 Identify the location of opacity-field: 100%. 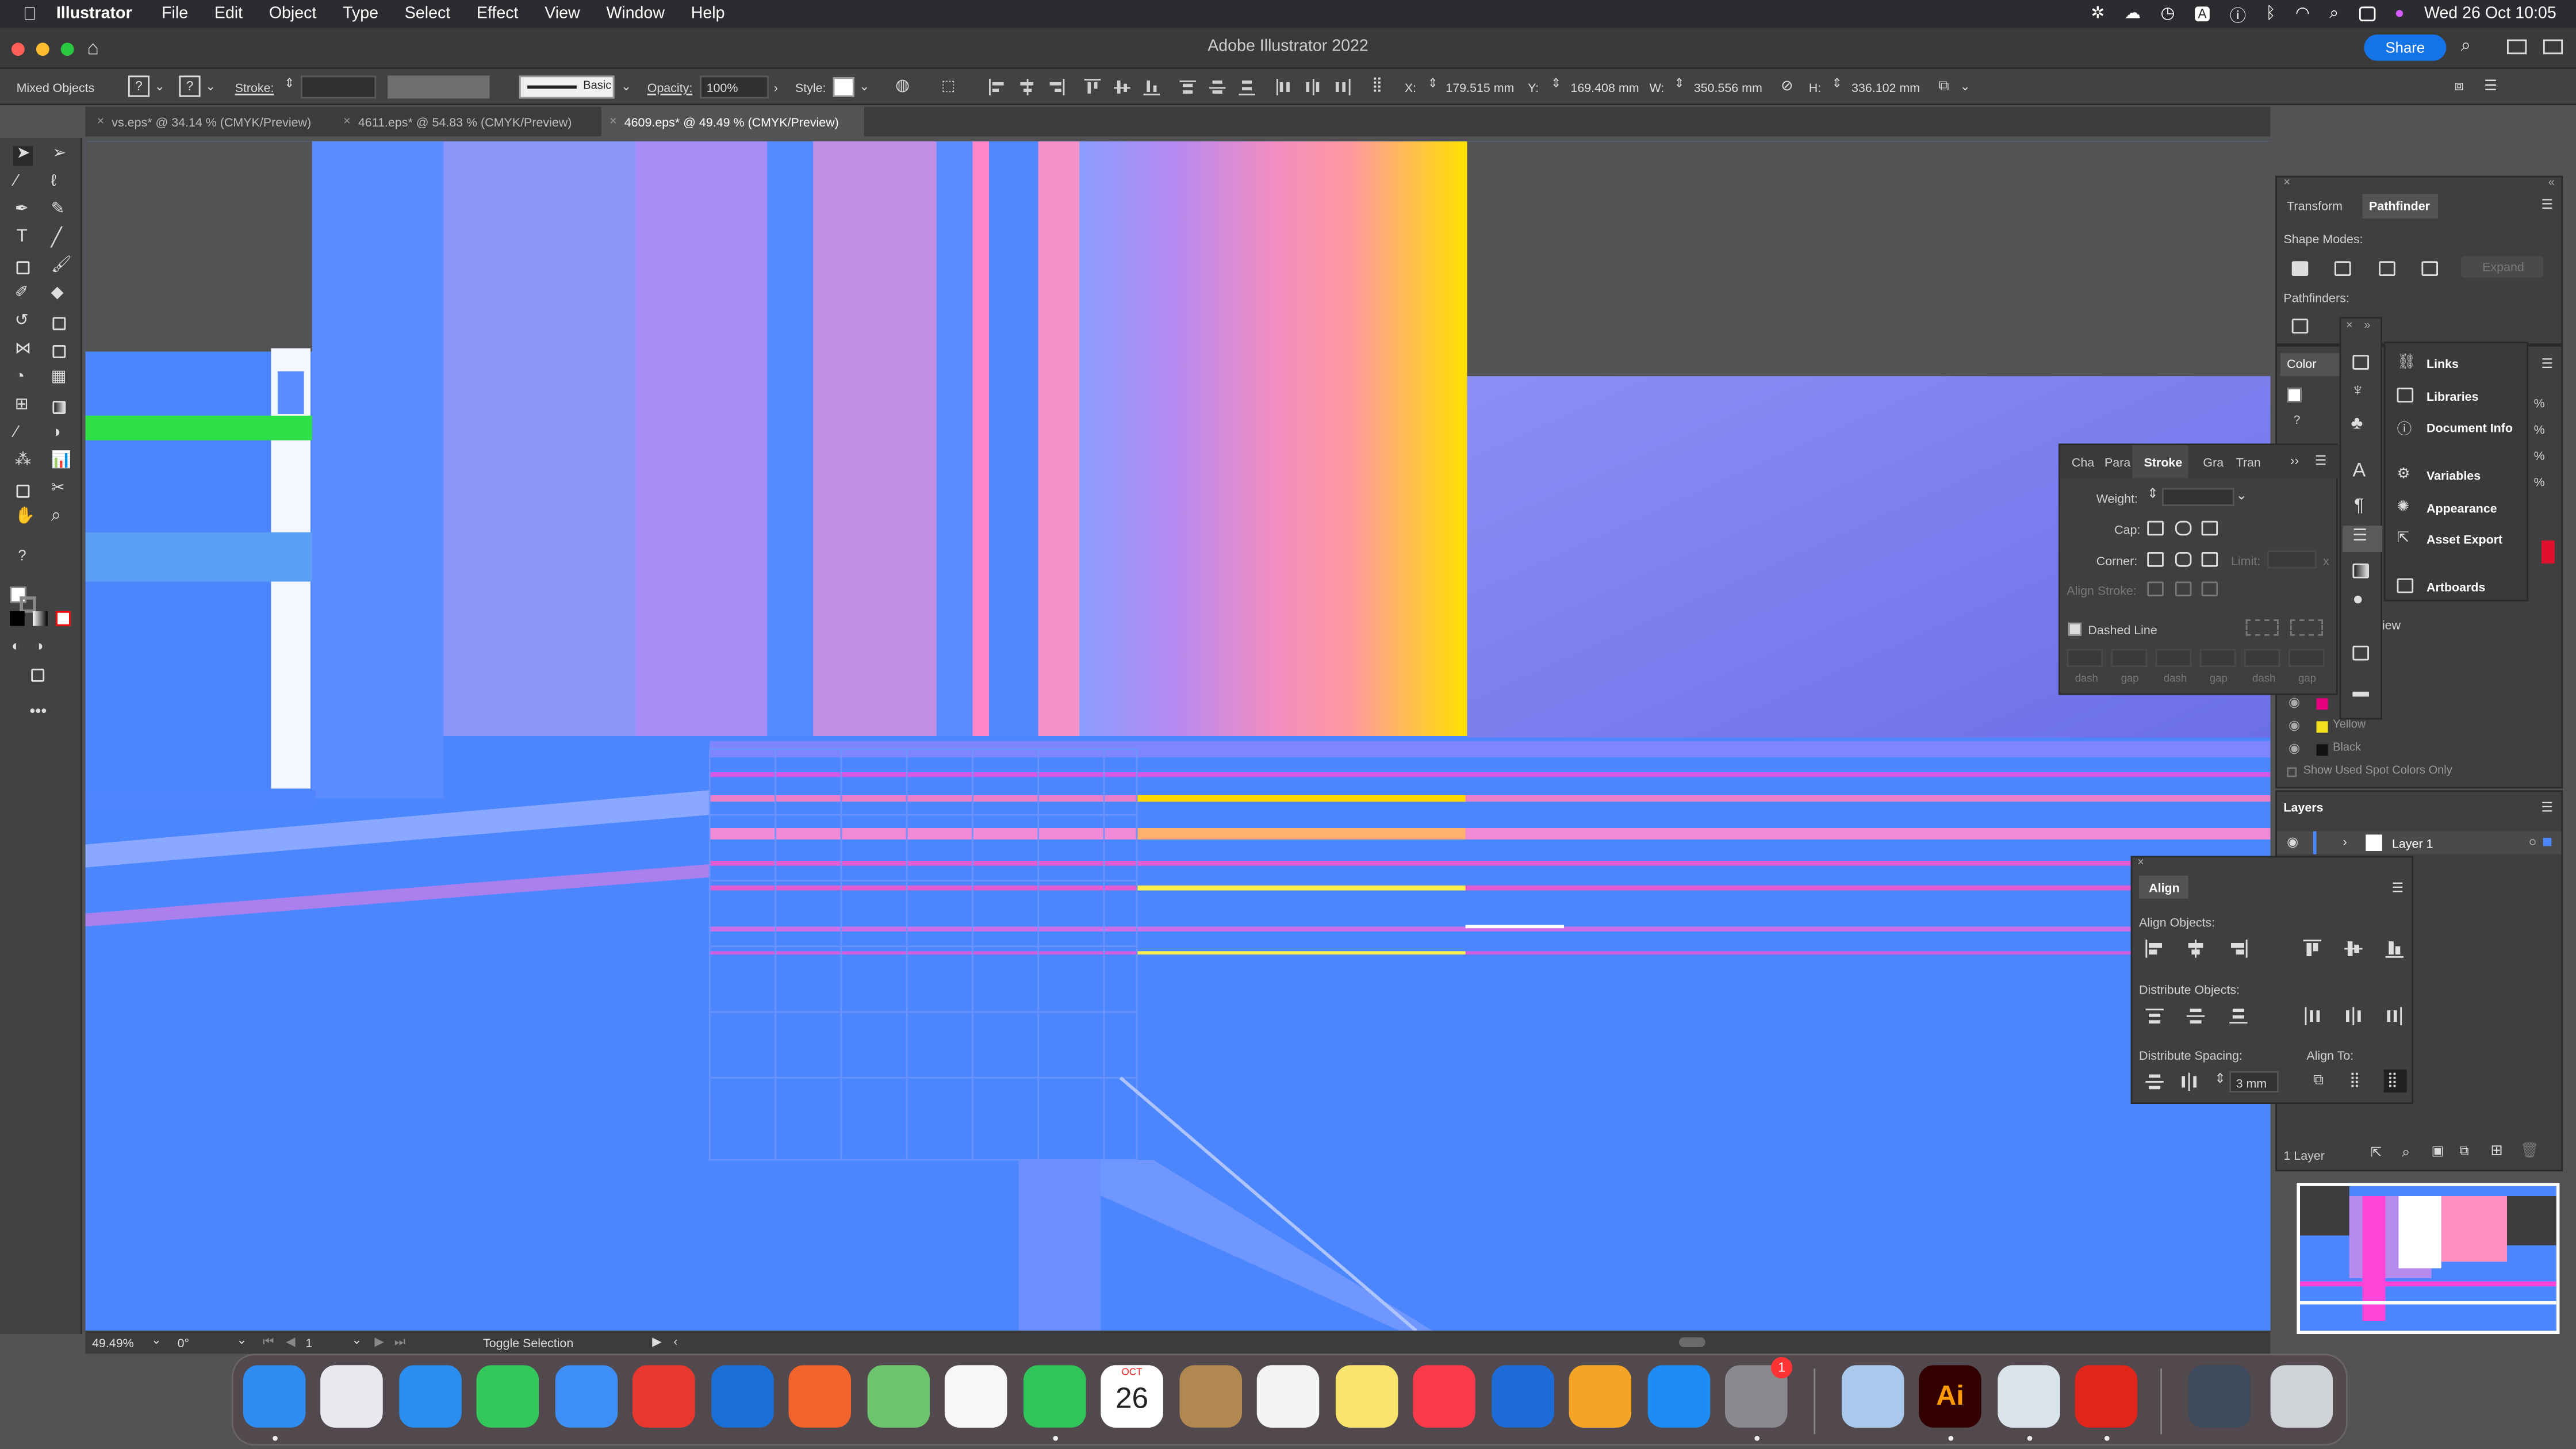
(734, 87).